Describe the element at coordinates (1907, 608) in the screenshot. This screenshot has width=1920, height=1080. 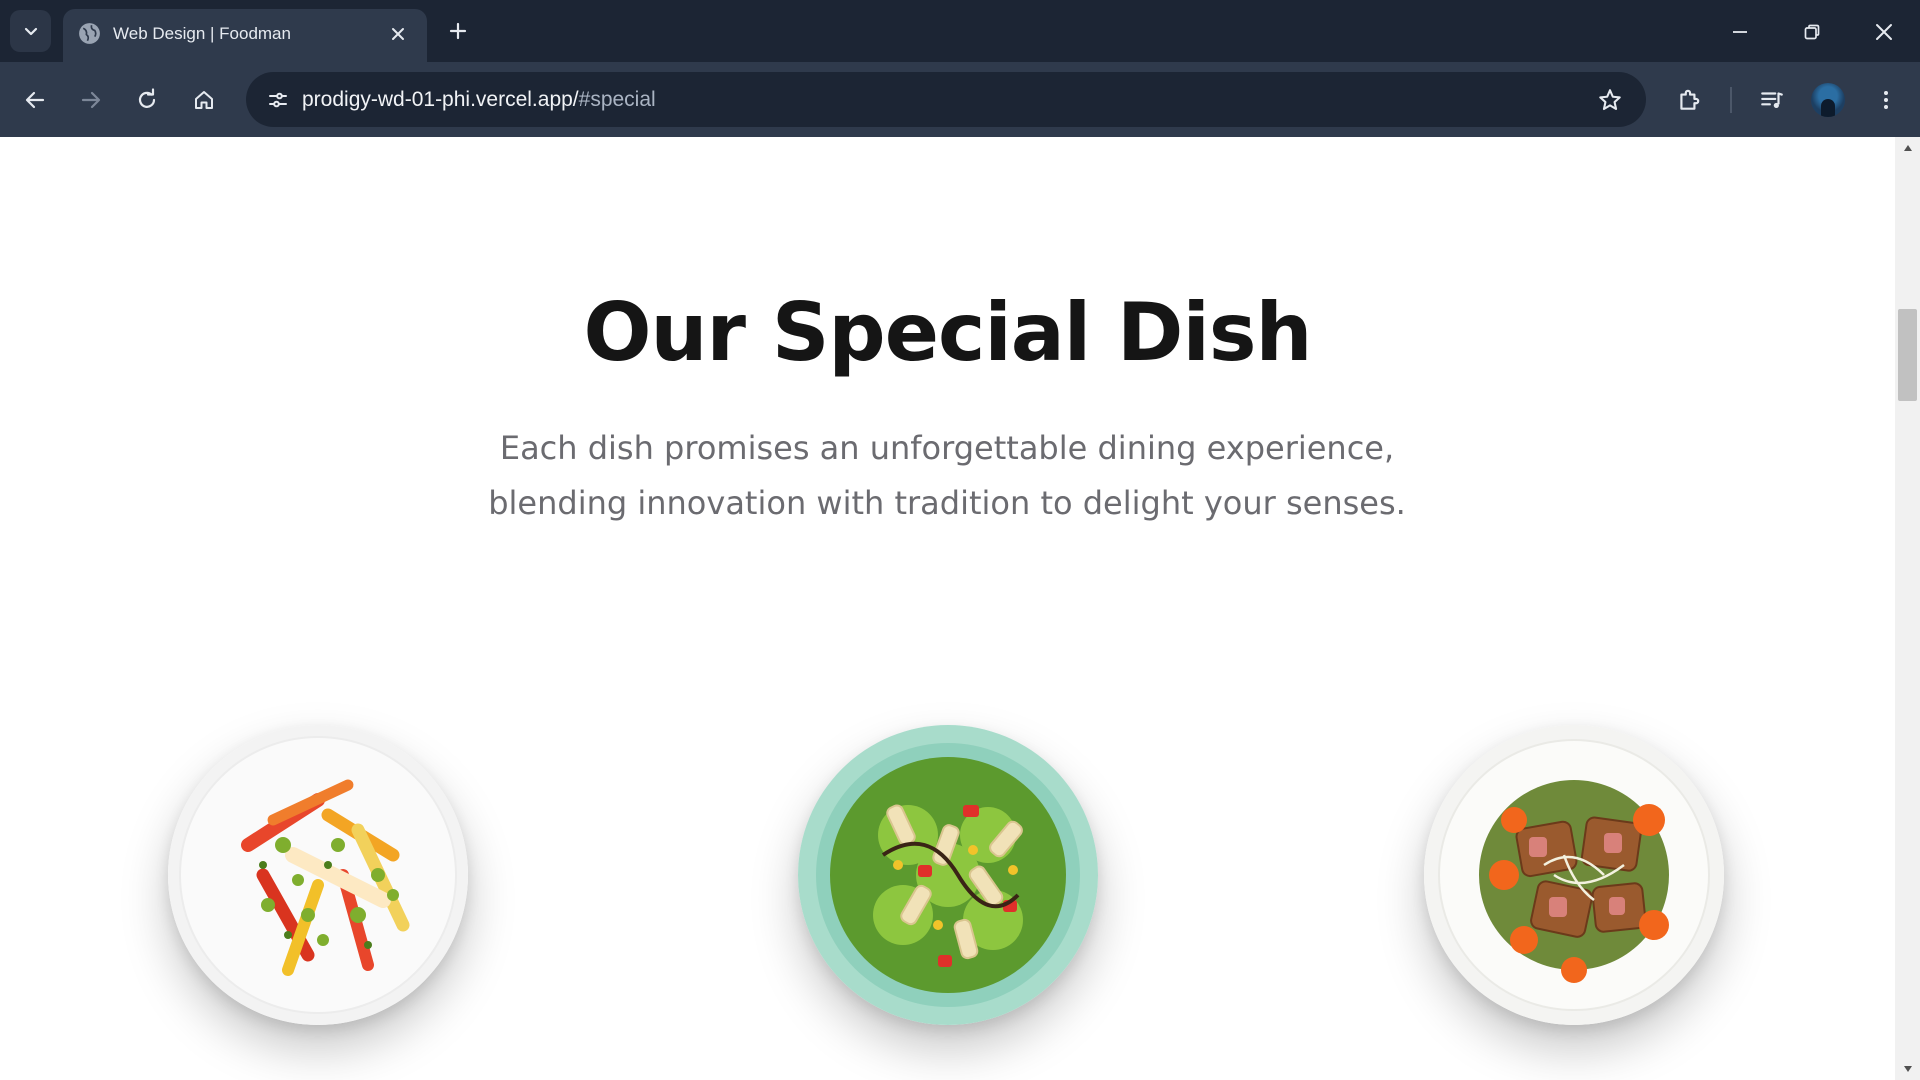
I see `page-scrollbar` at that location.